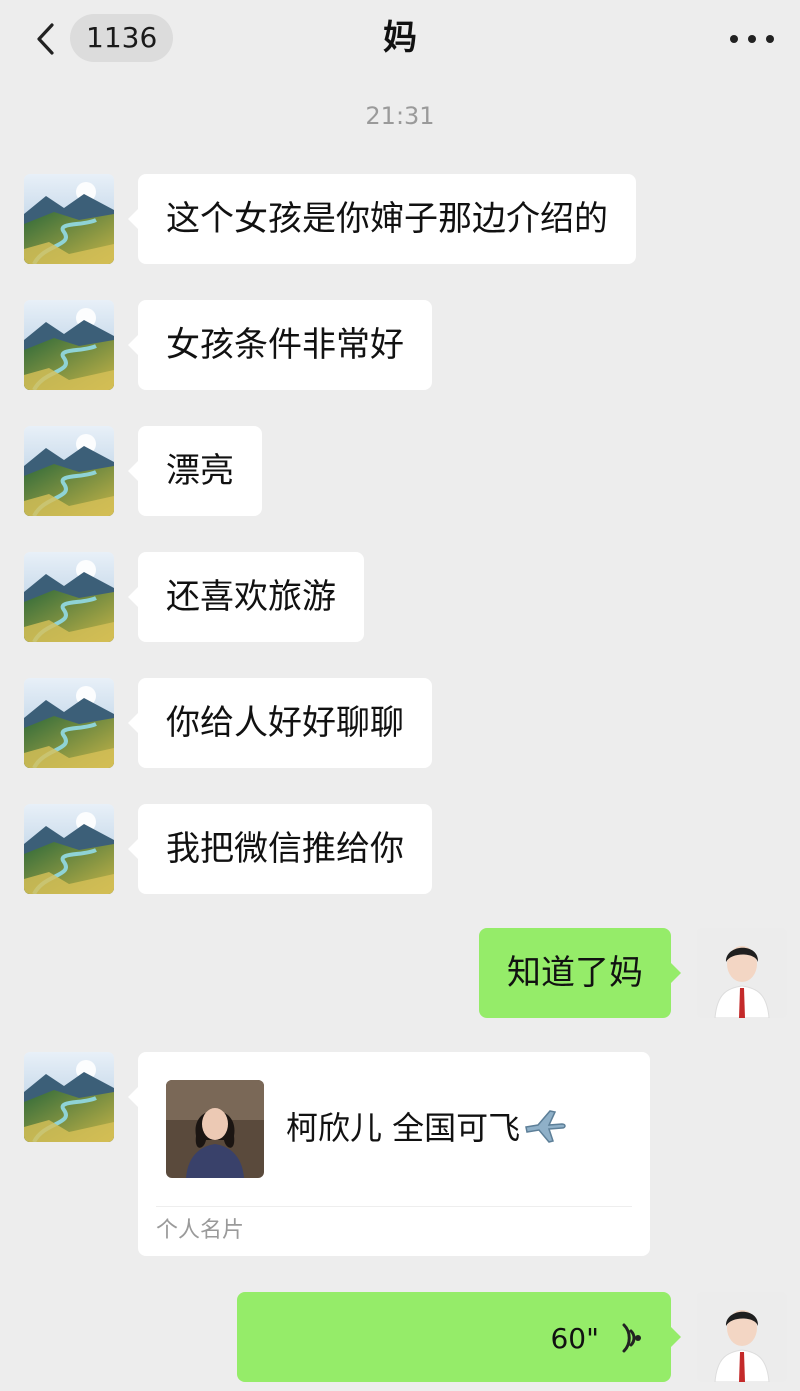 This screenshot has width=800, height=1391. What do you see at coordinates (574, 1338) in the screenshot?
I see `voice-duration: 60"` at bounding box center [574, 1338].